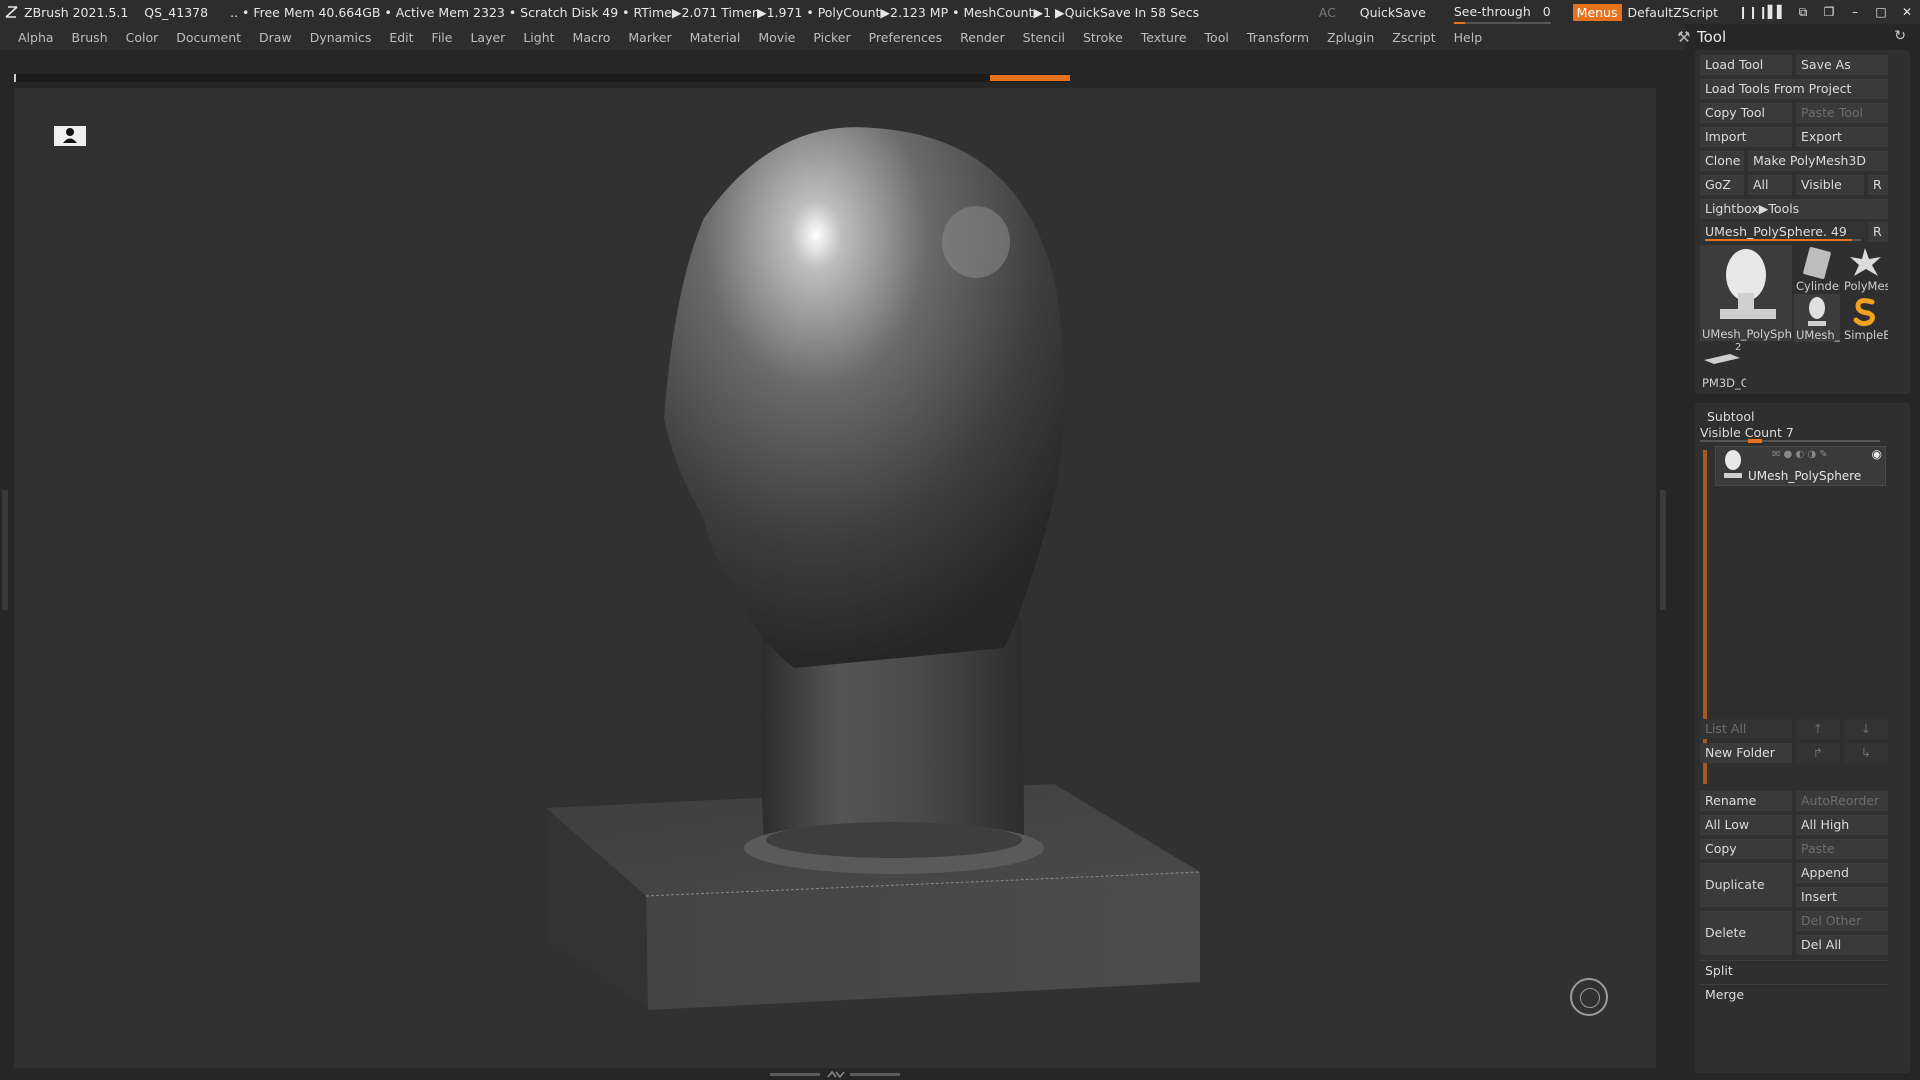 The image size is (1920, 1080). What do you see at coordinates (1817, 311) in the screenshot?
I see `head-small-icon` at bounding box center [1817, 311].